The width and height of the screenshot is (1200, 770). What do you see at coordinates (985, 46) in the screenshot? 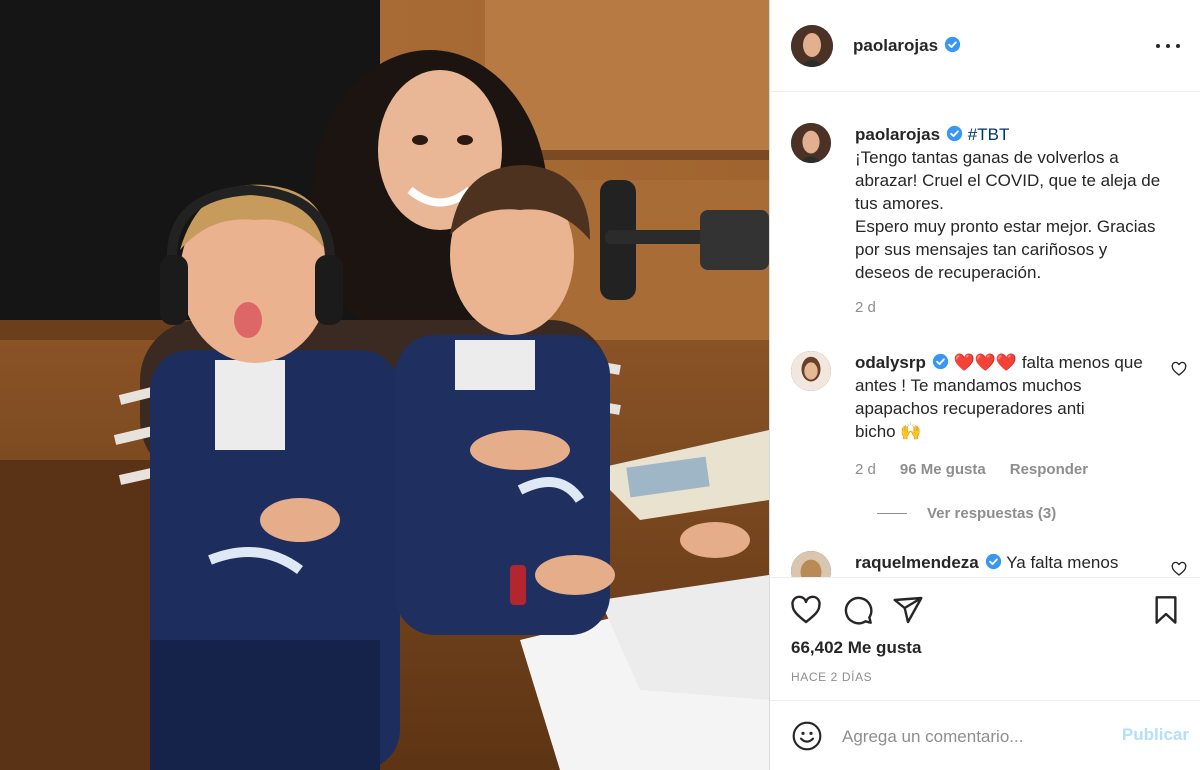
I see `post-header: paolarojas` at bounding box center [985, 46].